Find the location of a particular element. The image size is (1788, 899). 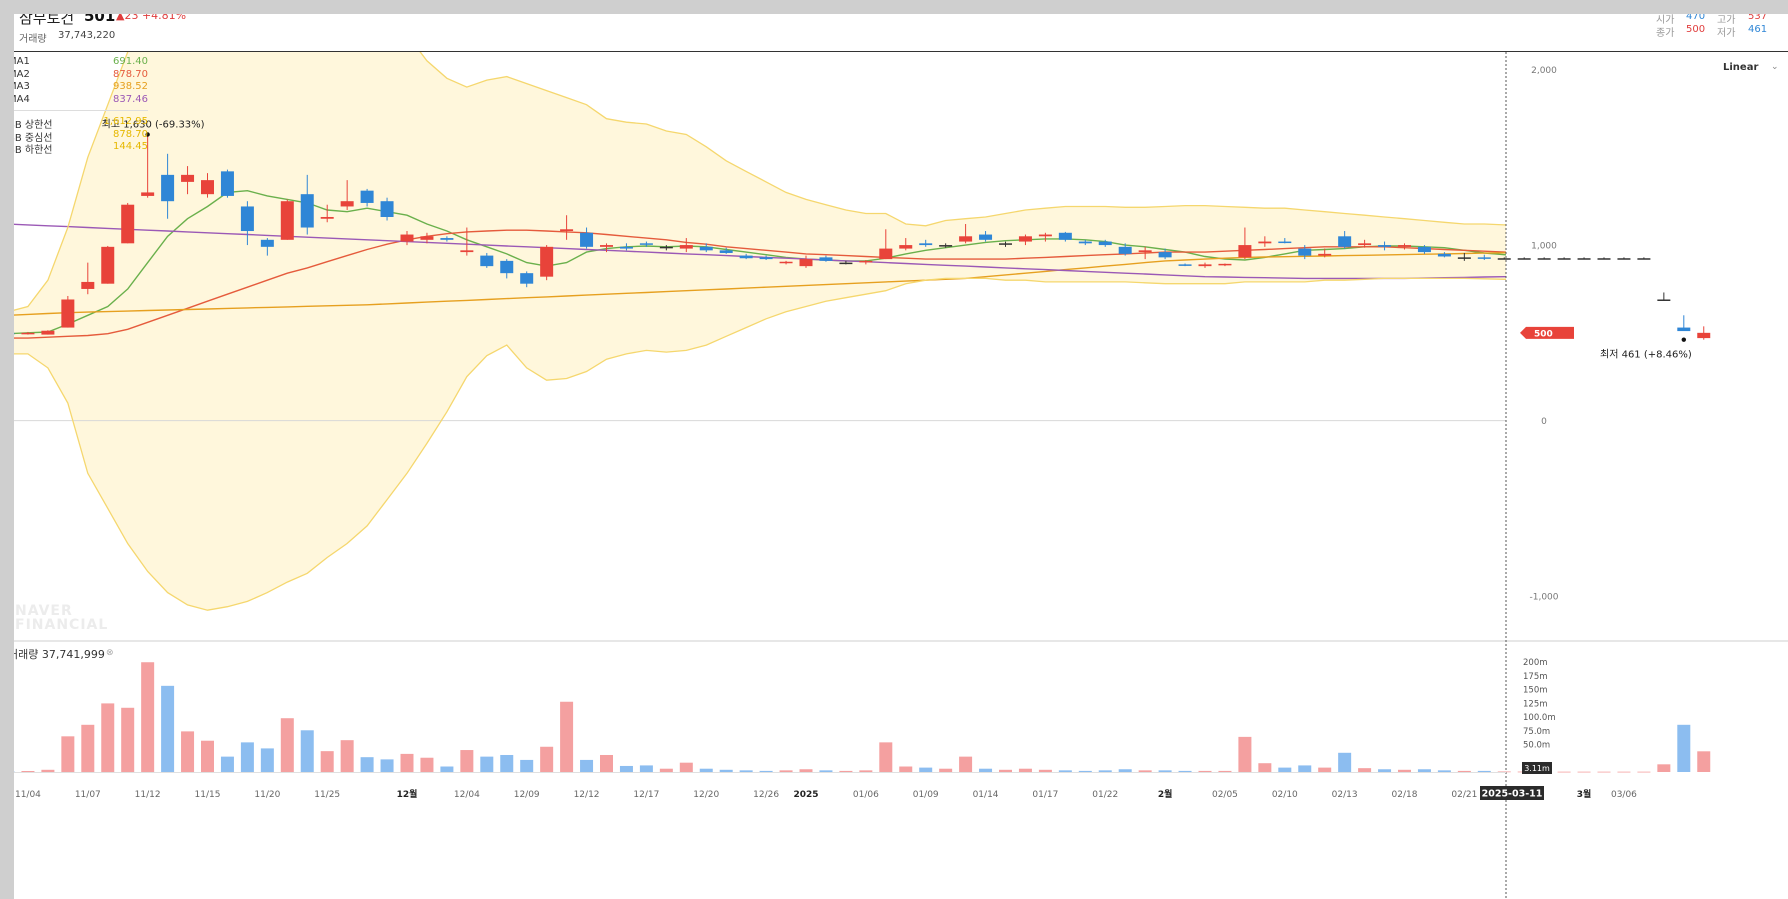

x-tick-label-14: 01/06 is located at coordinates (866, 795).